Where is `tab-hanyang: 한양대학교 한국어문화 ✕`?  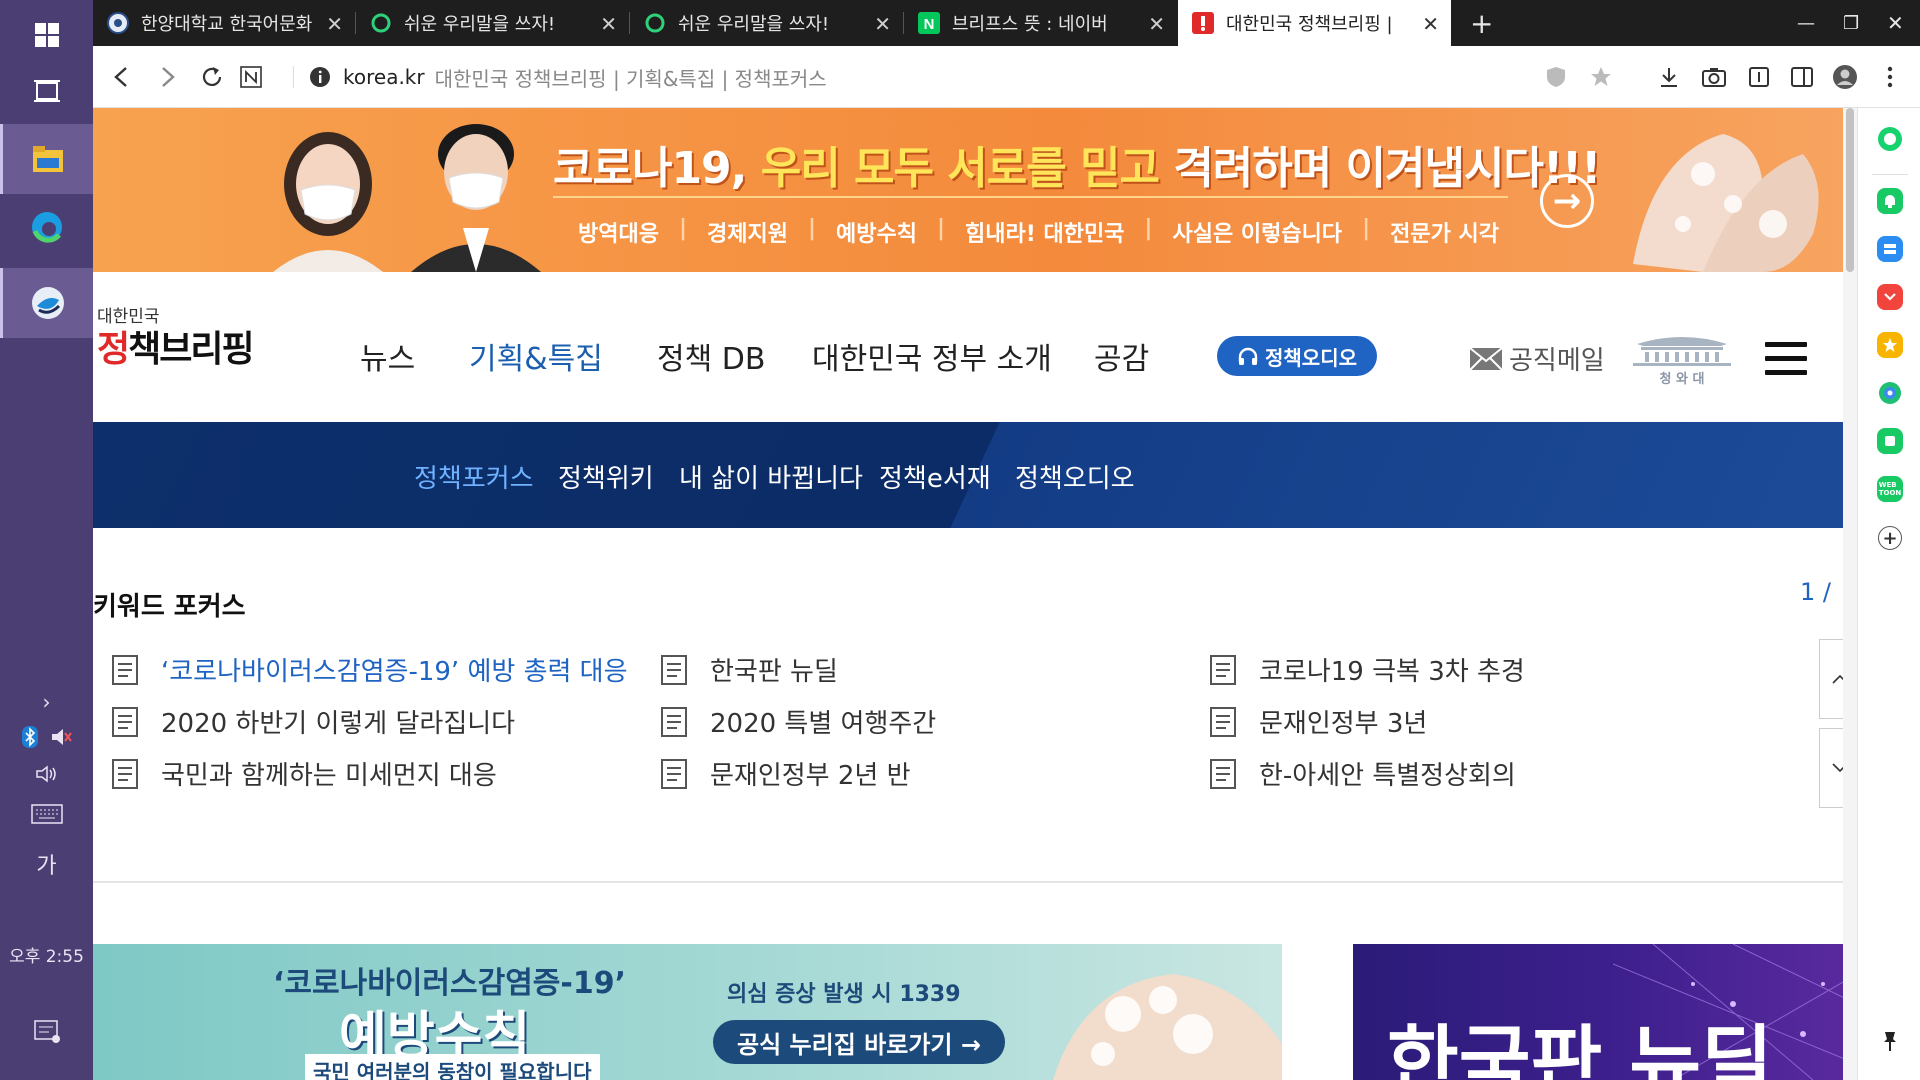
tab-hanyang: 한양대학교 한국어문화 ✕ is located at coordinates (224, 23).